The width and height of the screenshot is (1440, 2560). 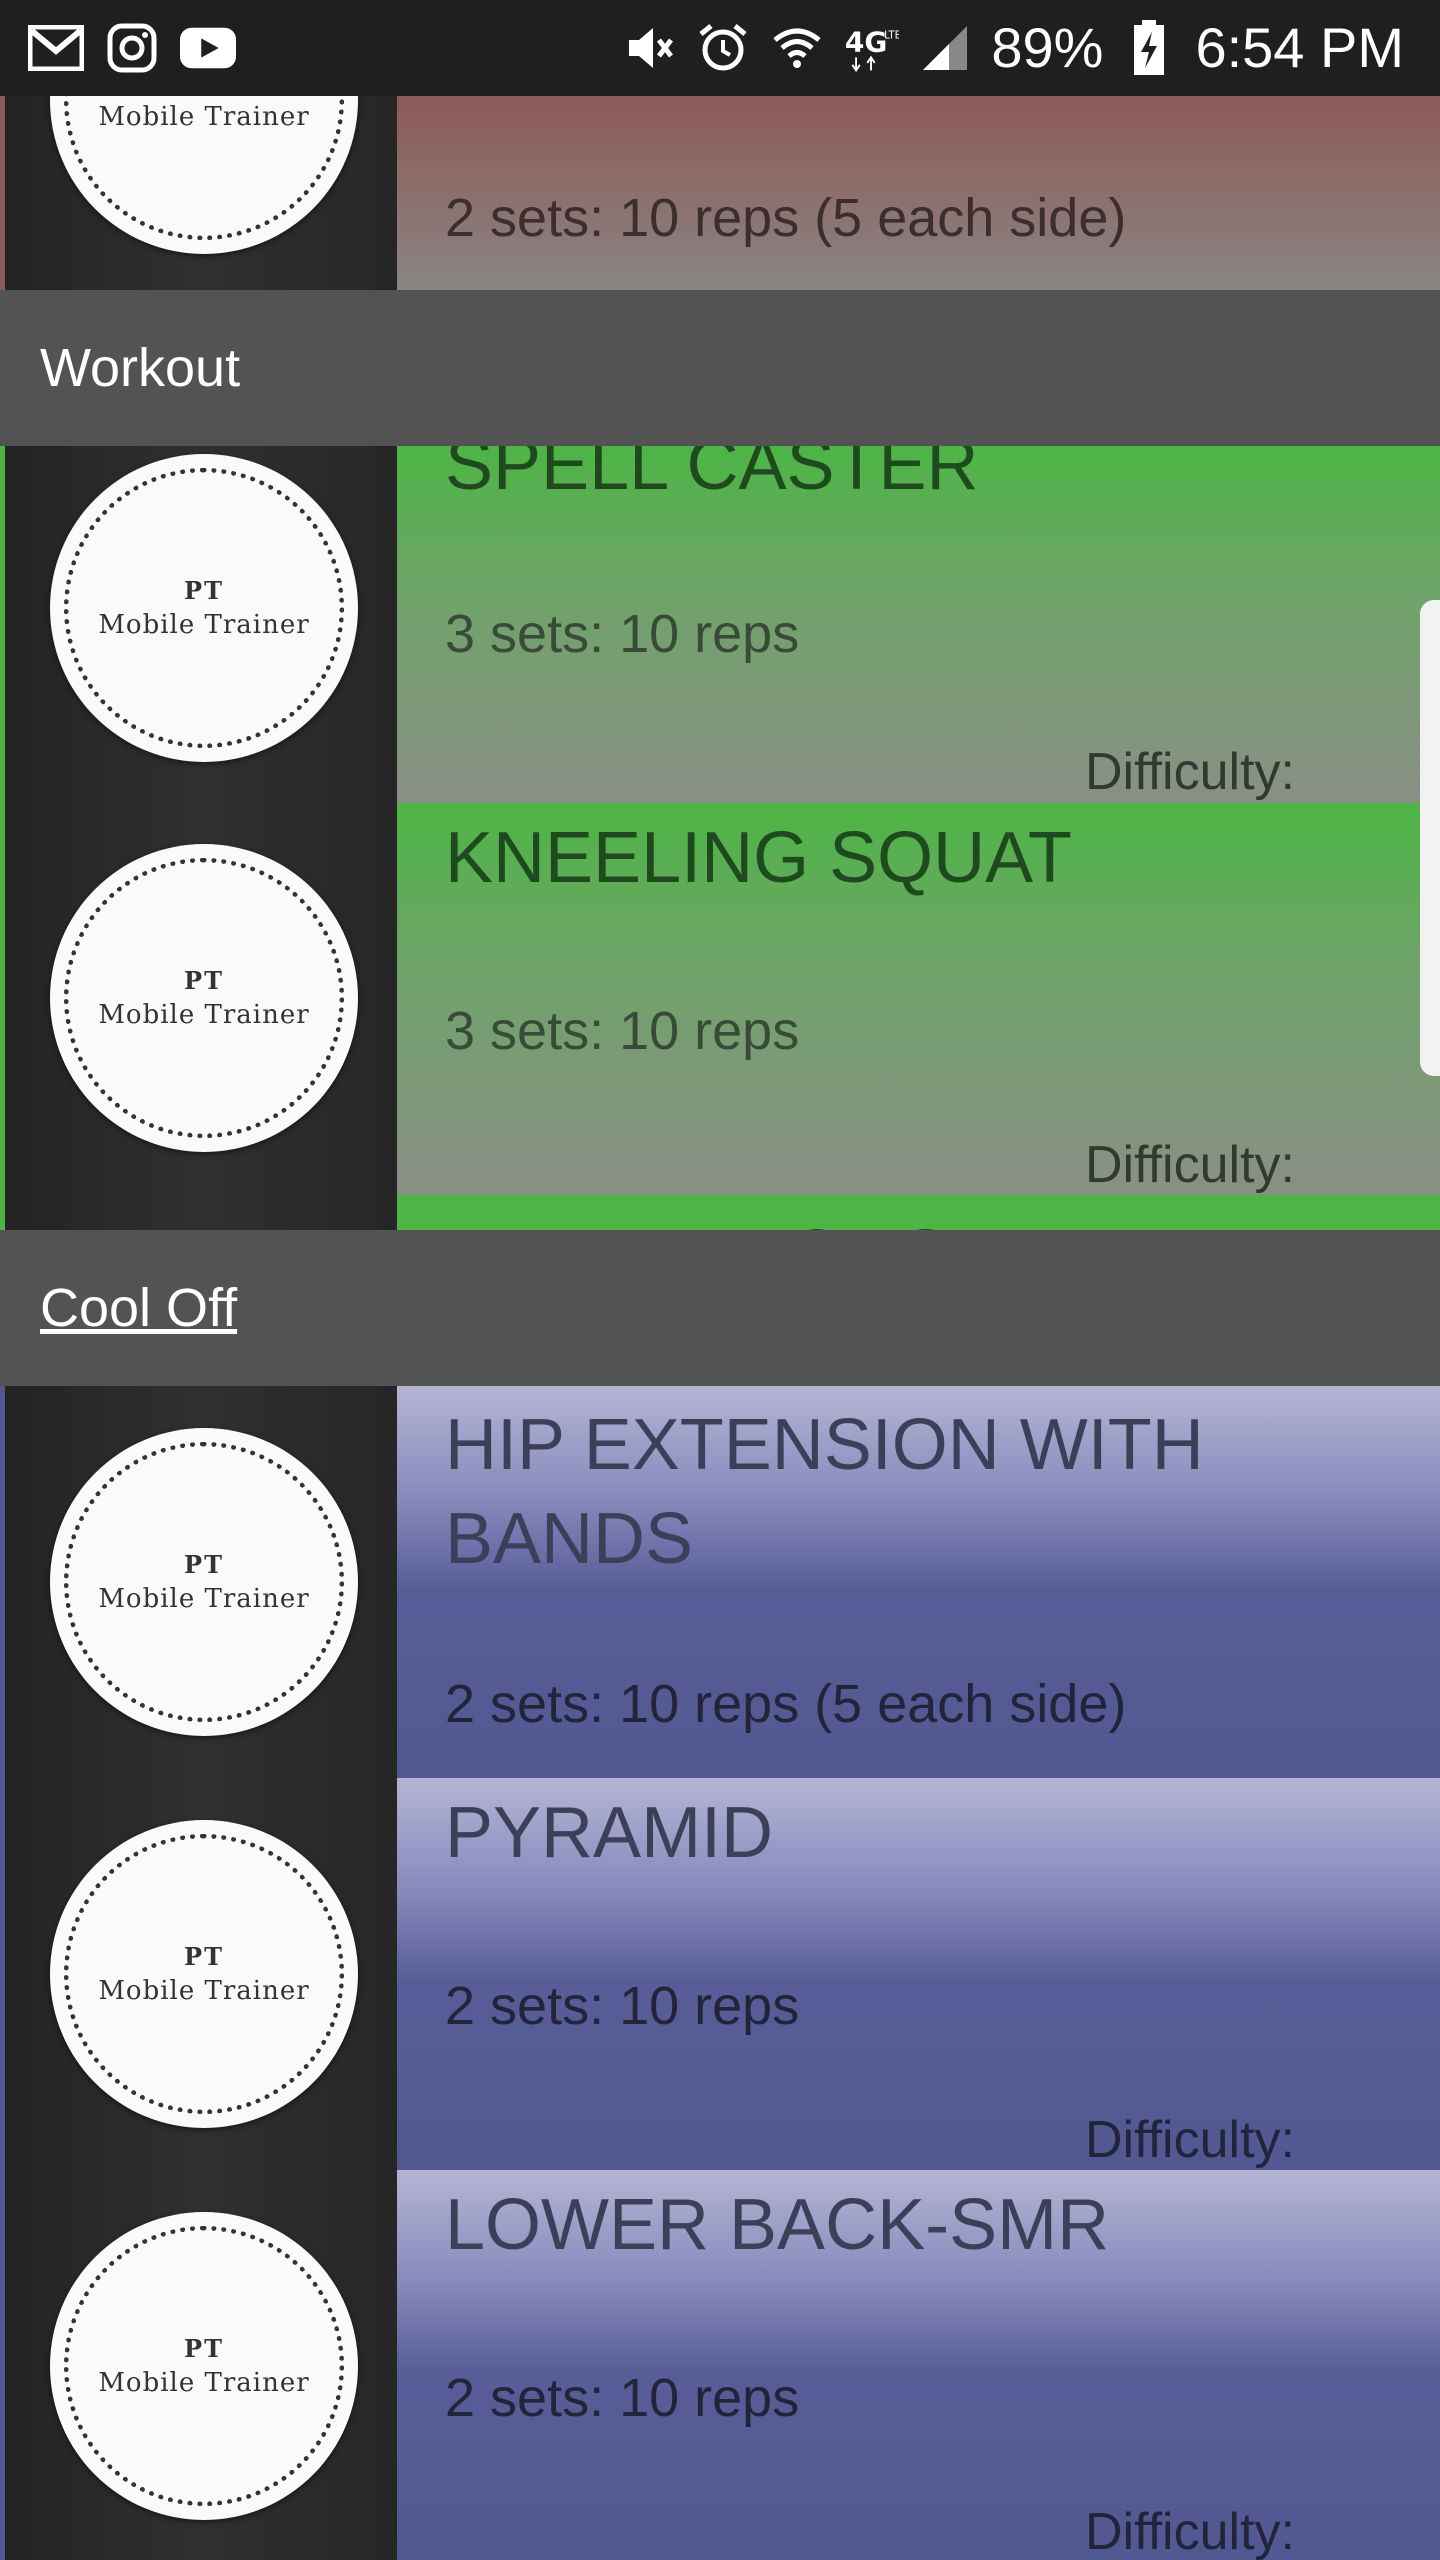 I want to click on svg-text: LTE, so click(x=891, y=36).